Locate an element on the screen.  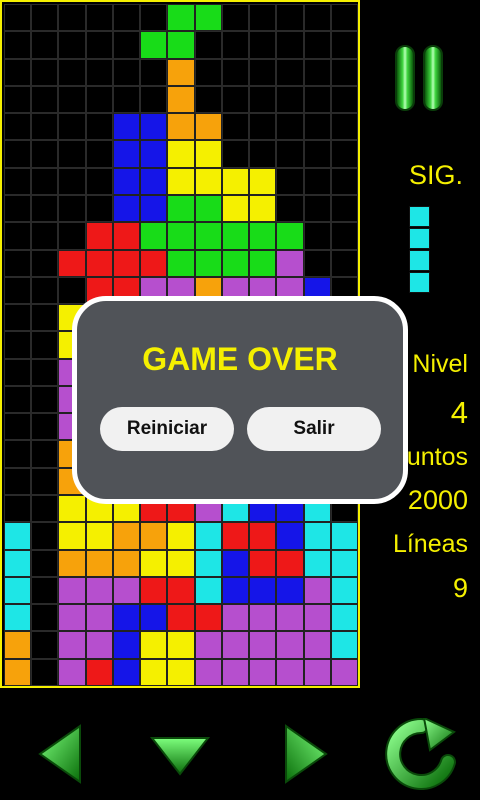
exit-button: Salir is located at coordinates (314, 429).